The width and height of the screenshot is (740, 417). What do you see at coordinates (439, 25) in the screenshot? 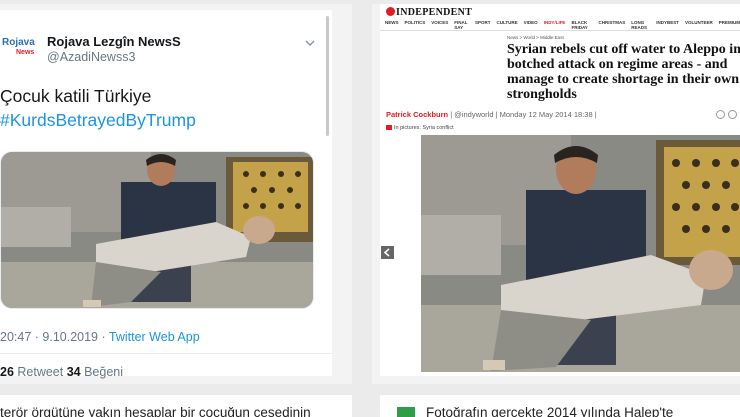
I see `nav-item: VOICES` at bounding box center [439, 25].